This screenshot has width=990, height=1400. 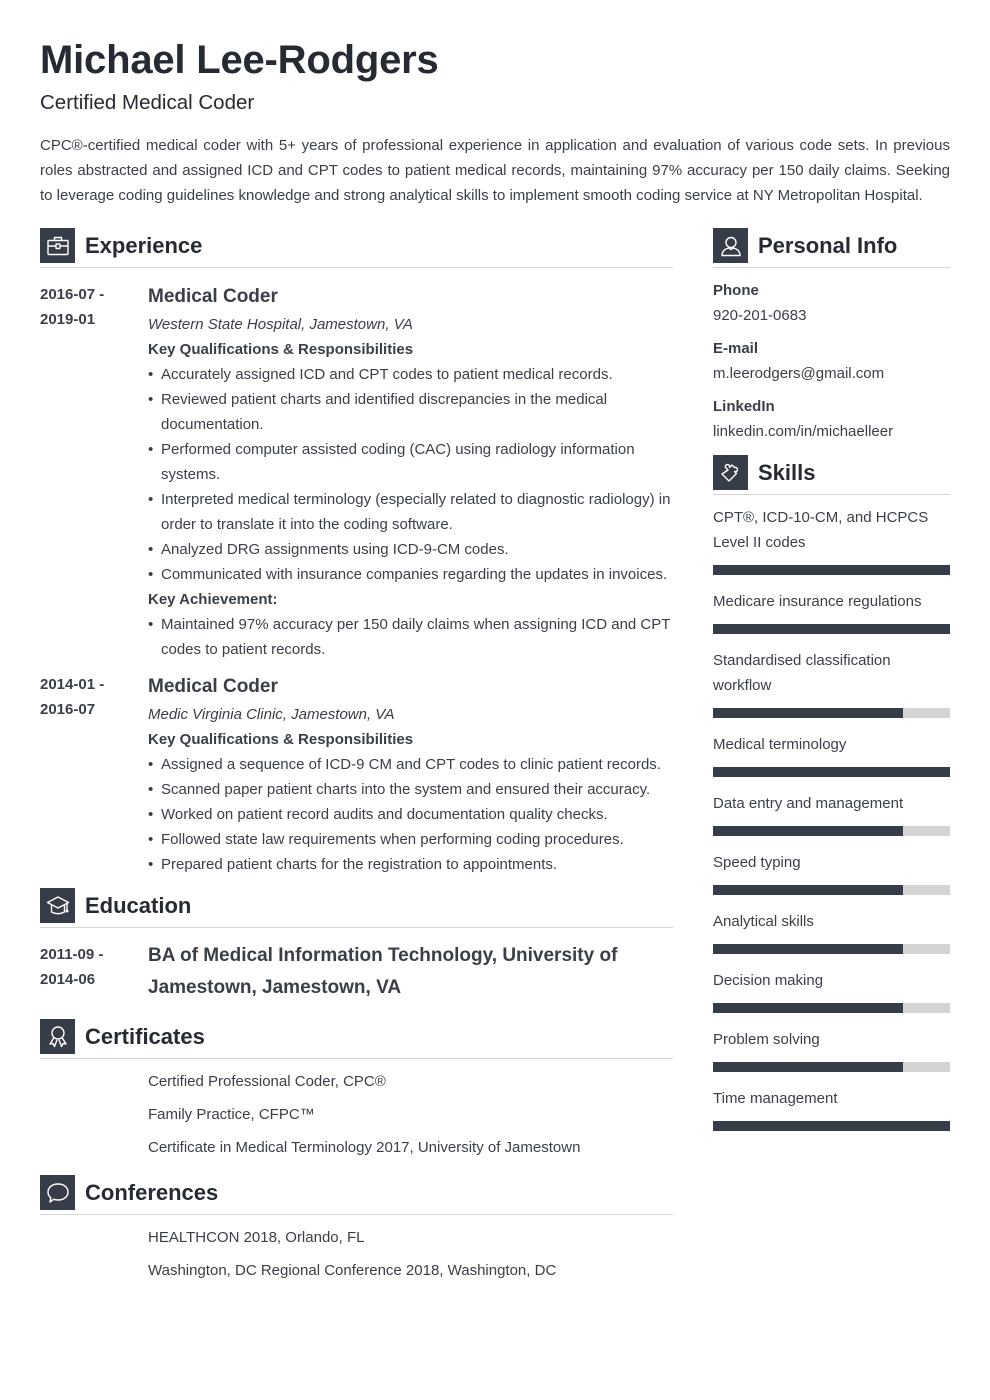 I want to click on linkedin-value: linkedin.com/in/michaelleer, so click(x=831, y=431).